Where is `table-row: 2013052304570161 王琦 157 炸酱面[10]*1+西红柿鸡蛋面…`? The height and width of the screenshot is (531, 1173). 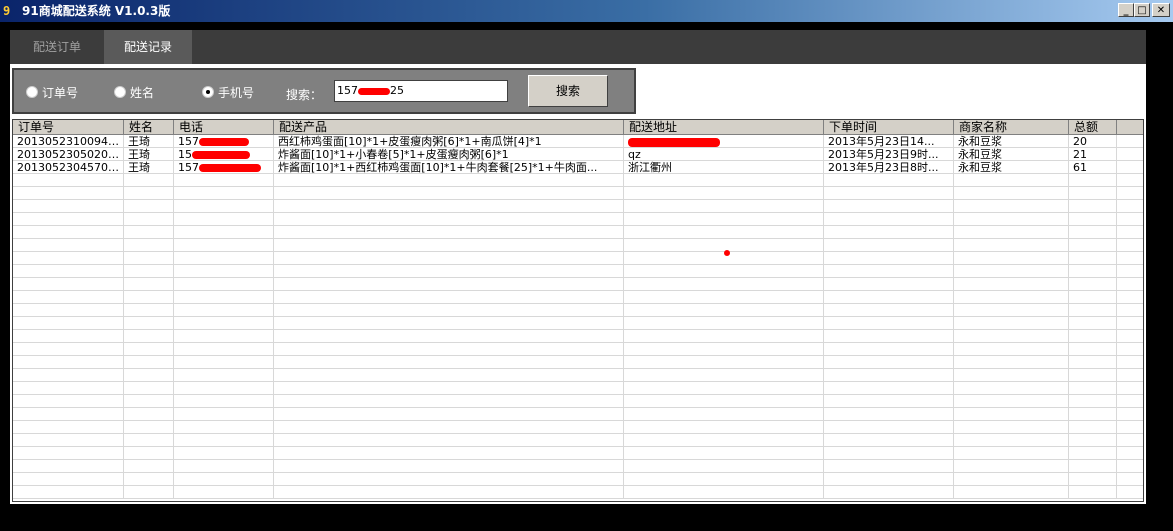
table-row: 2013052304570161 王琦 157 炸酱面[10]*1+西红柿鸡蛋面… is located at coordinates (578, 167).